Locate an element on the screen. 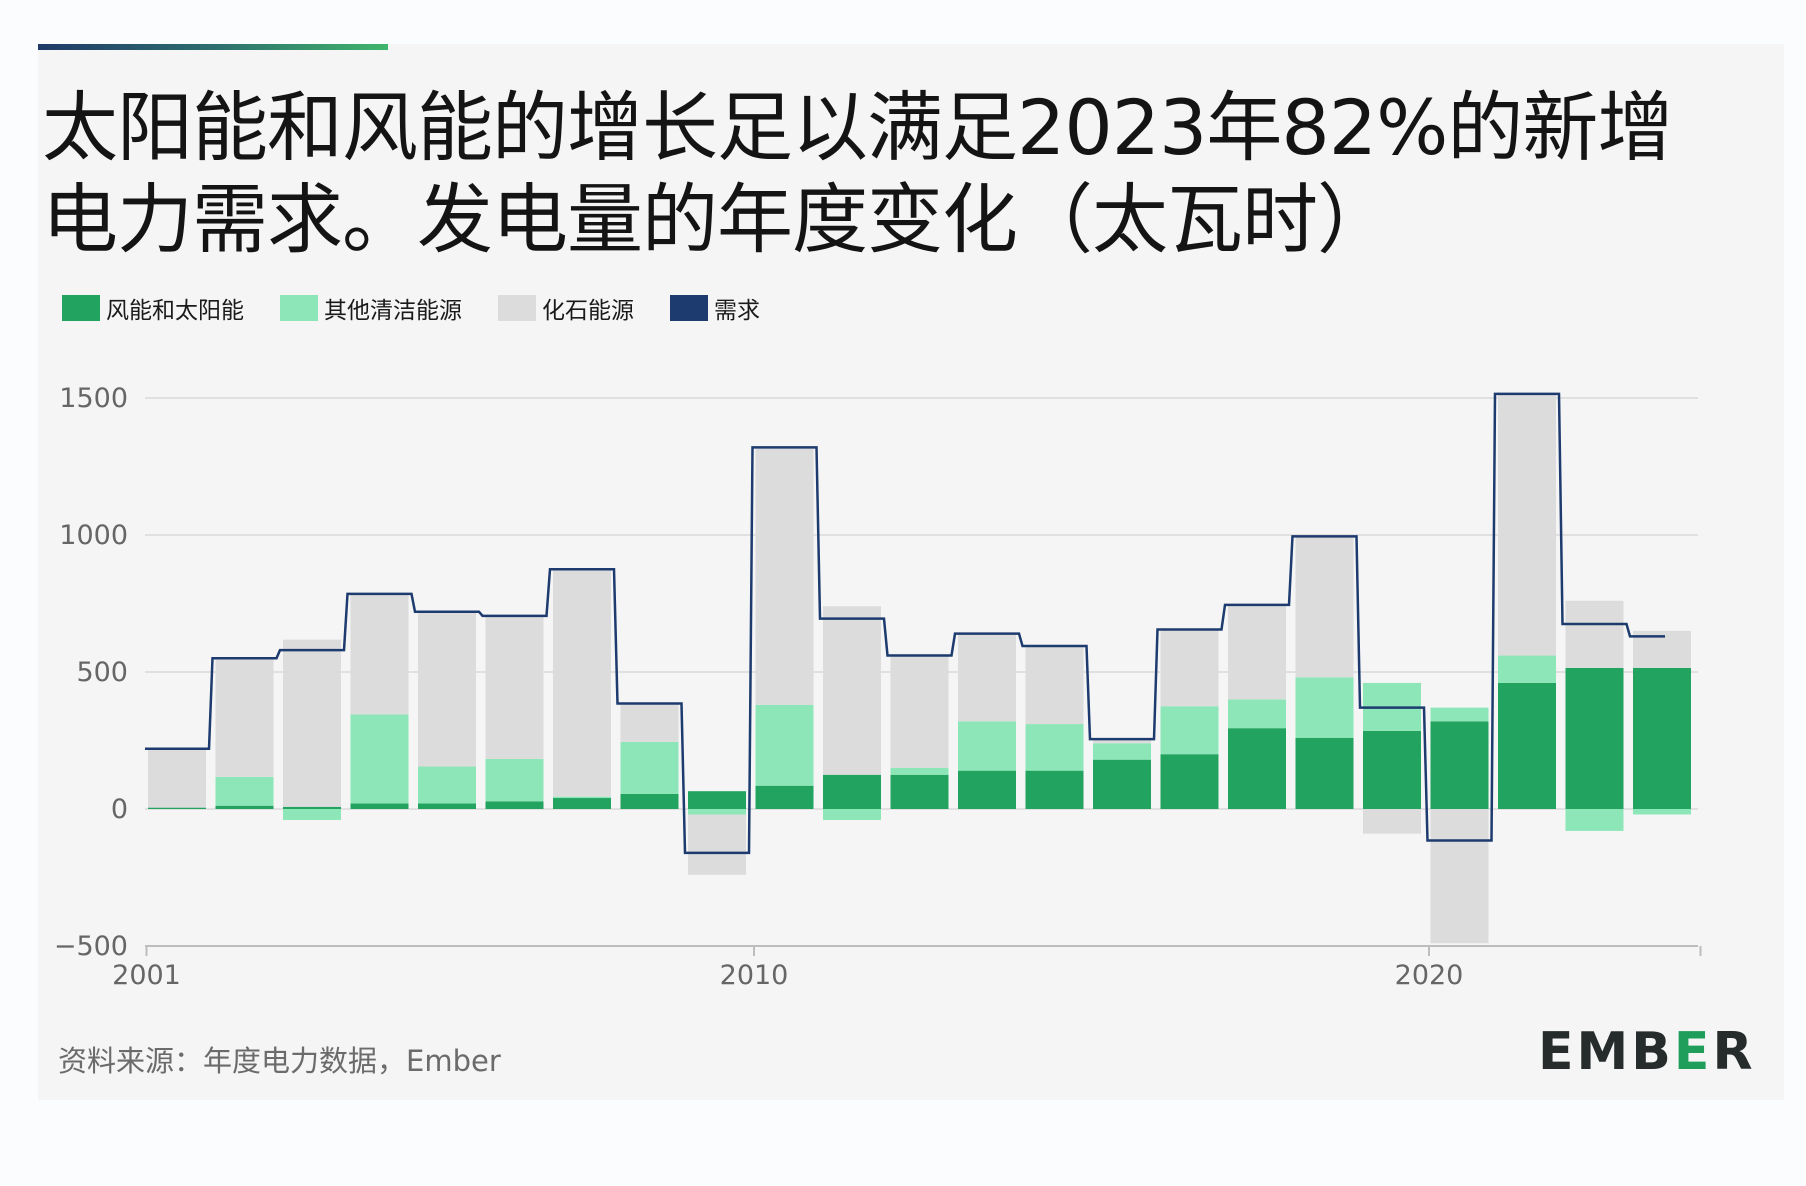 The image size is (1806, 1186). y-tick-label: 500 is located at coordinates (102, 672).